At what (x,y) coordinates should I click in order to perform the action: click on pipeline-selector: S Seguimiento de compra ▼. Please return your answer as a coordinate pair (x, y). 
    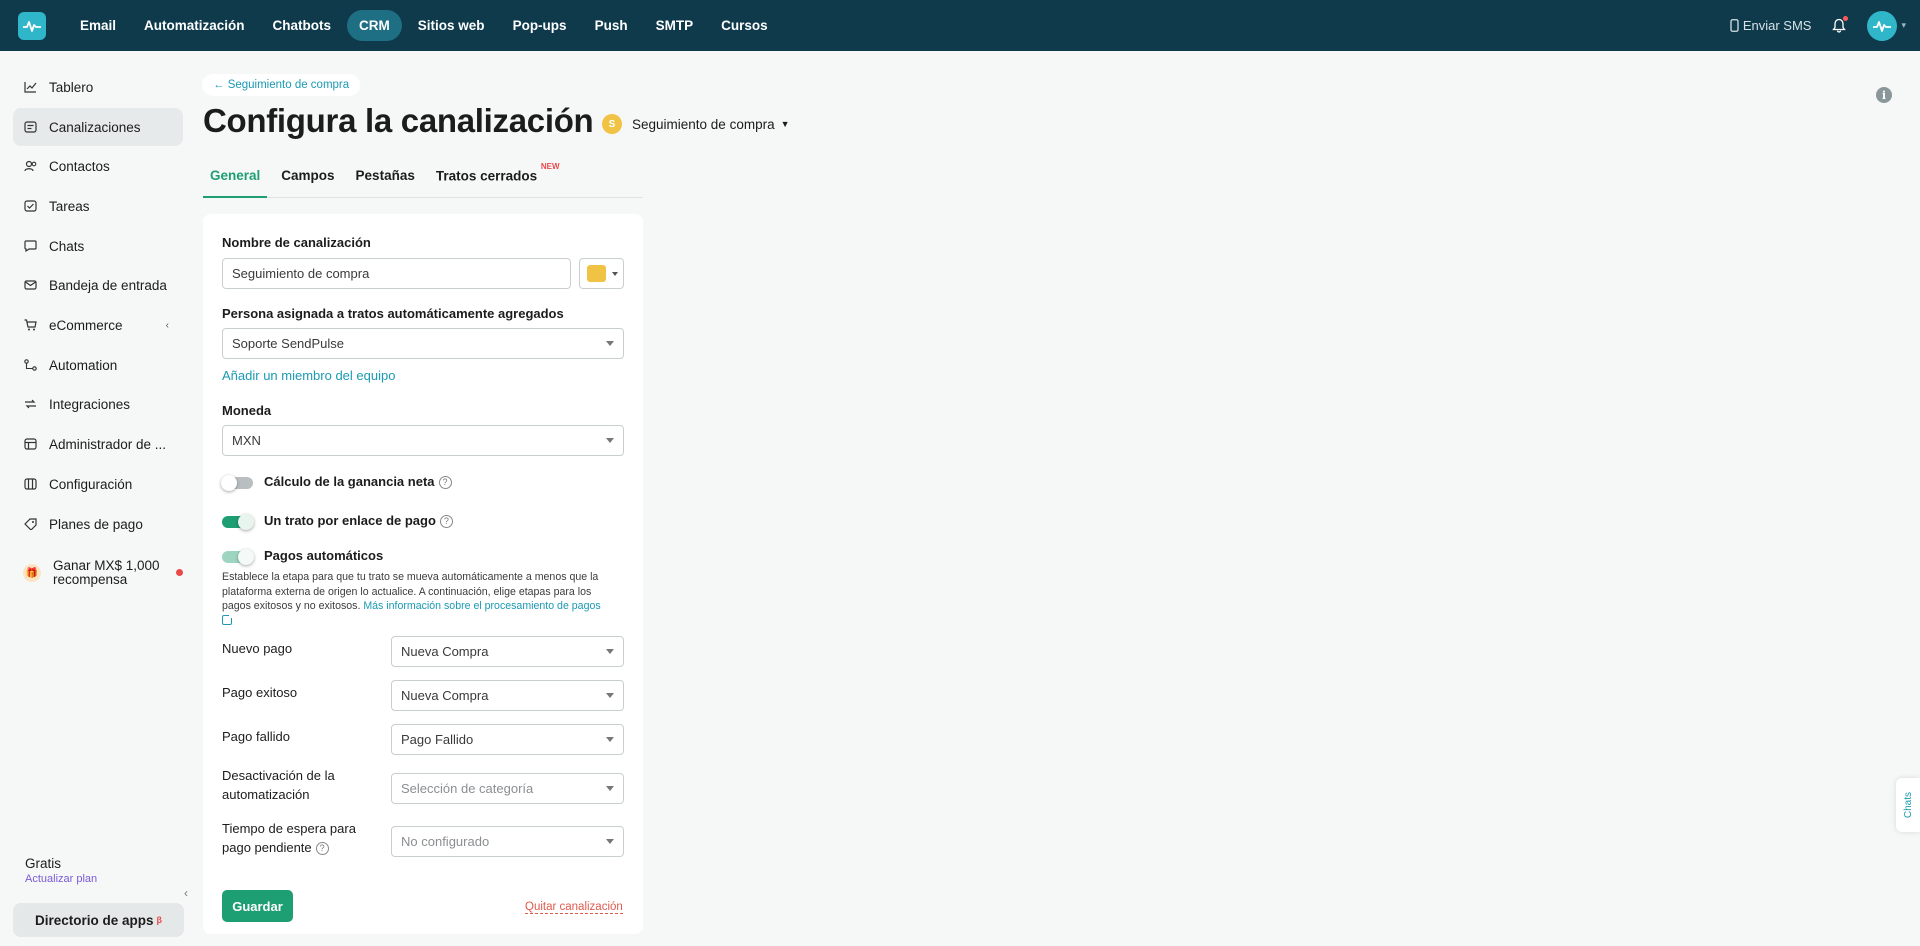
    Looking at the image, I should click on (696, 124).